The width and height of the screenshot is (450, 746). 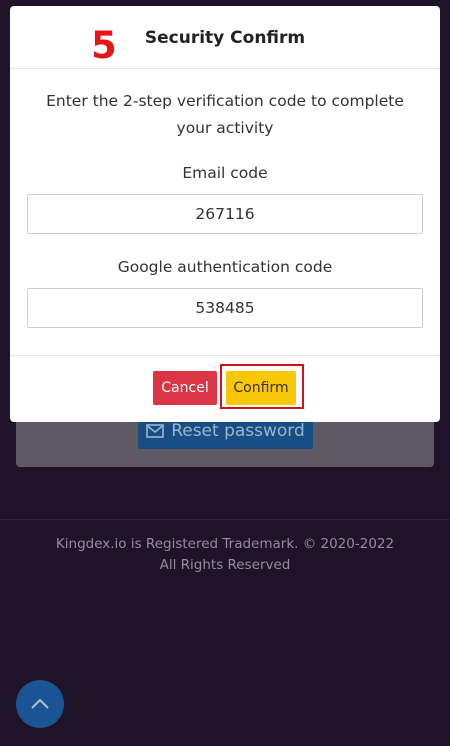 I want to click on footer-rights-text: All Rights Reserved, so click(x=225, y=565).